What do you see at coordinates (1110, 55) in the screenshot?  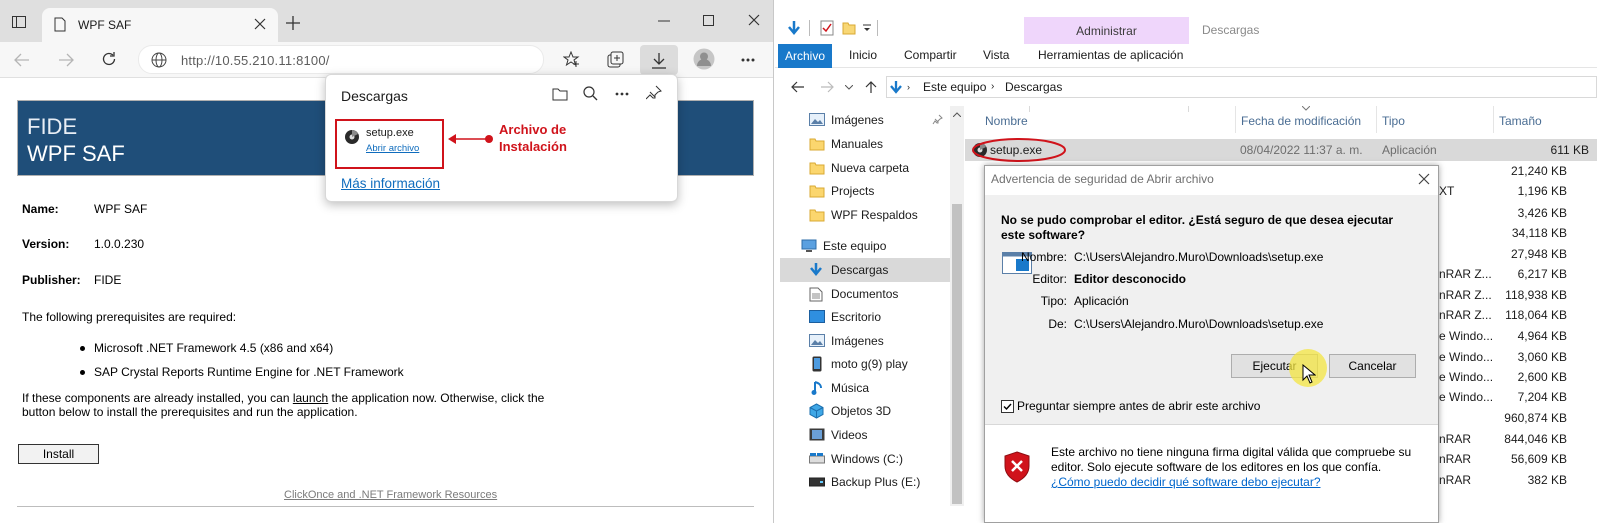 I see `tab-herramientas: Herramientas de aplicación` at bounding box center [1110, 55].